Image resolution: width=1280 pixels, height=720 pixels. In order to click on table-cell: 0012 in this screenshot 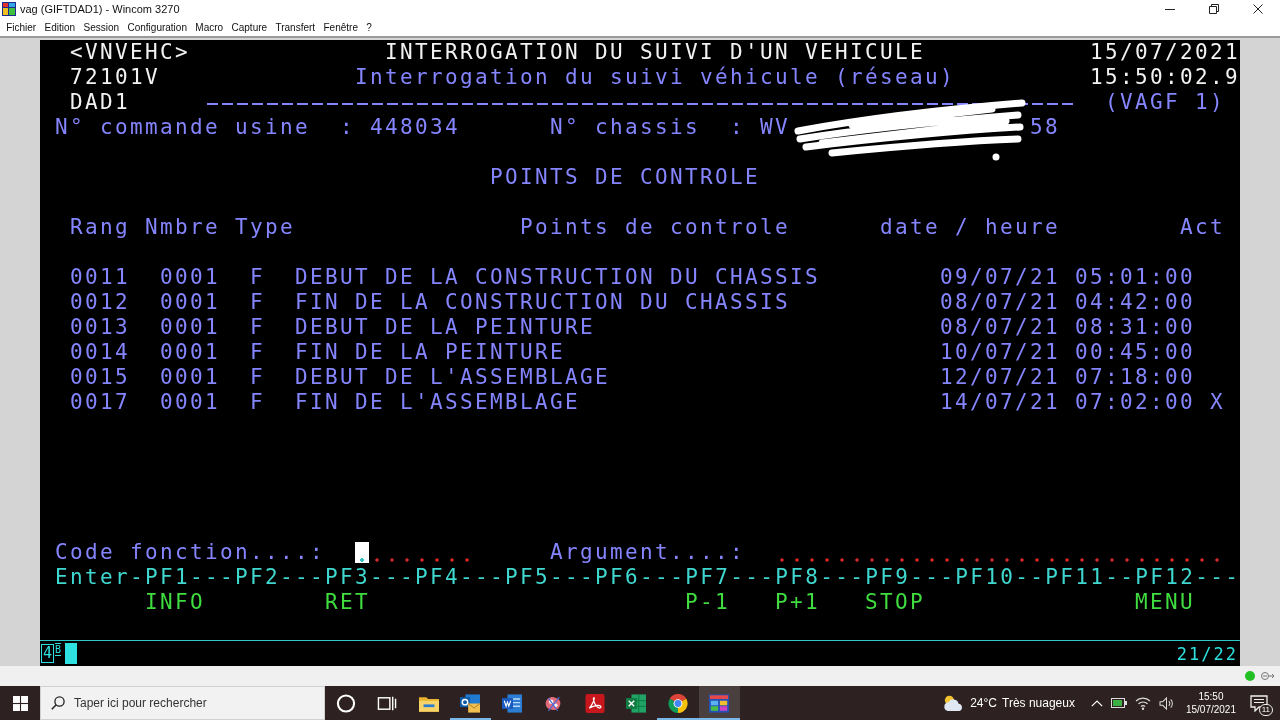, I will do `click(100, 302)`.